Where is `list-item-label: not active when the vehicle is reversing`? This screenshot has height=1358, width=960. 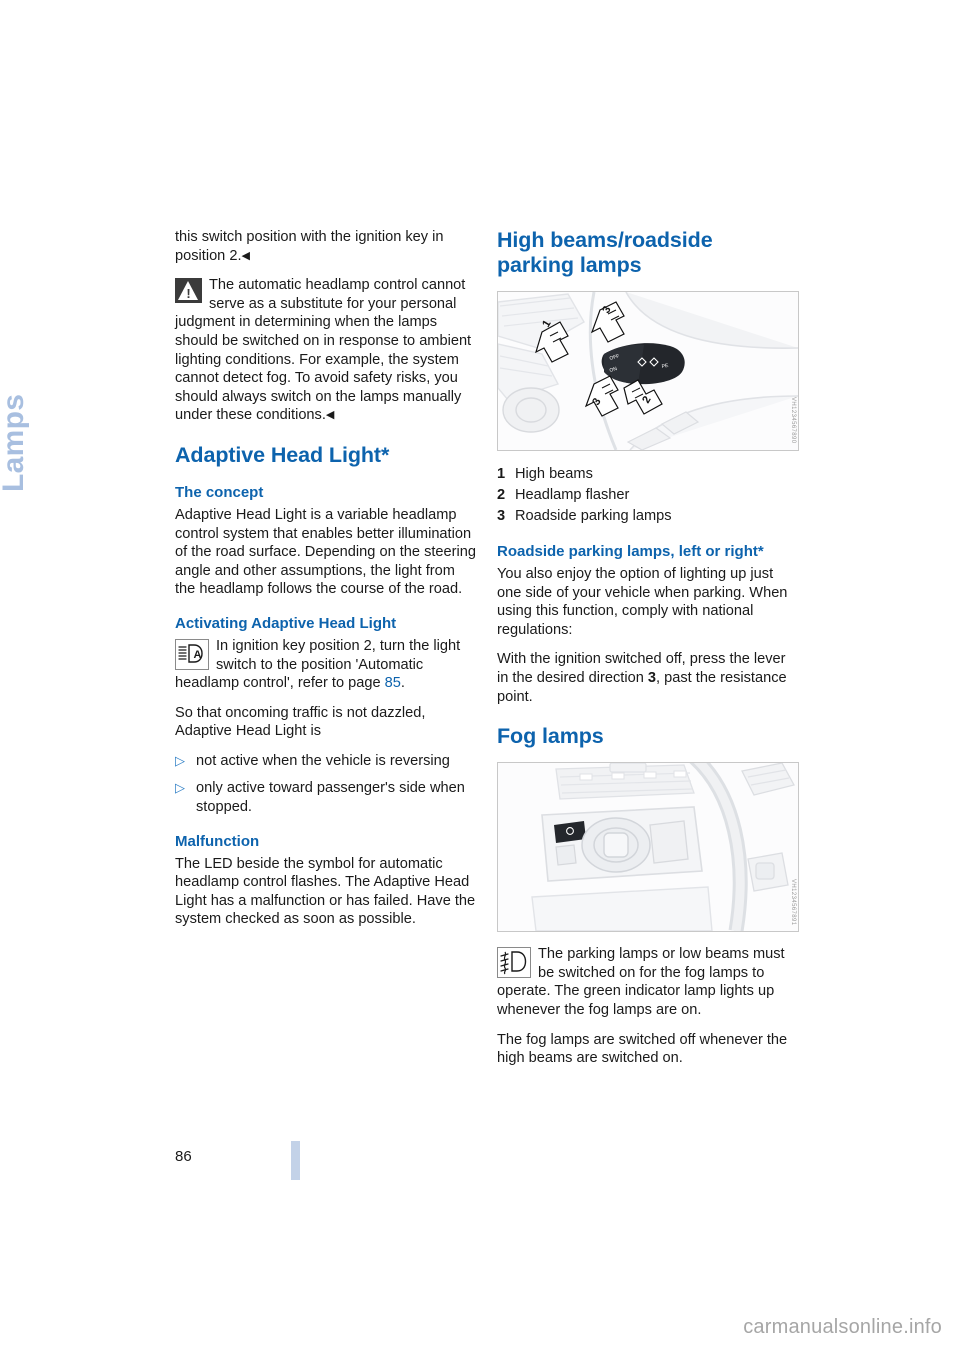
list-item-label: not active when the vehicle is reversing is located at coordinates (323, 760).